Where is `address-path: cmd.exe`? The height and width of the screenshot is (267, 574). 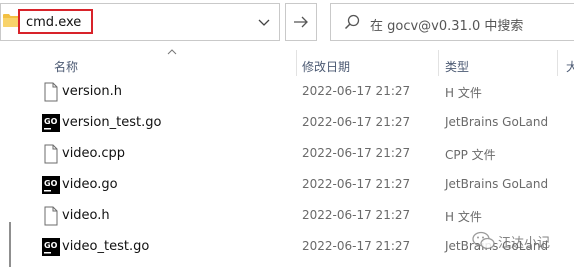
address-path: cmd.exe is located at coordinates (53, 22).